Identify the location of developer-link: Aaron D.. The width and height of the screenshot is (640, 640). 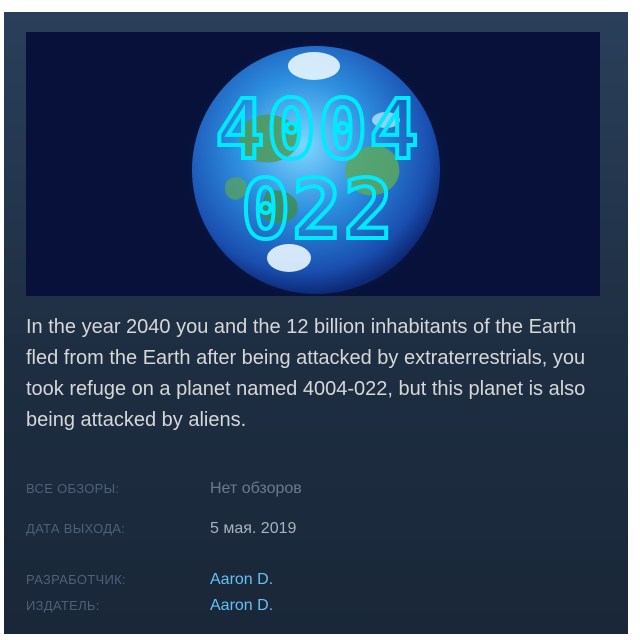
(241, 580).